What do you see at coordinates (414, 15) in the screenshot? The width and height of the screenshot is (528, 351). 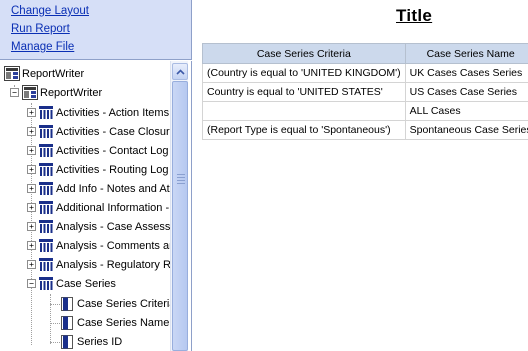 I see `report-title: Title` at bounding box center [414, 15].